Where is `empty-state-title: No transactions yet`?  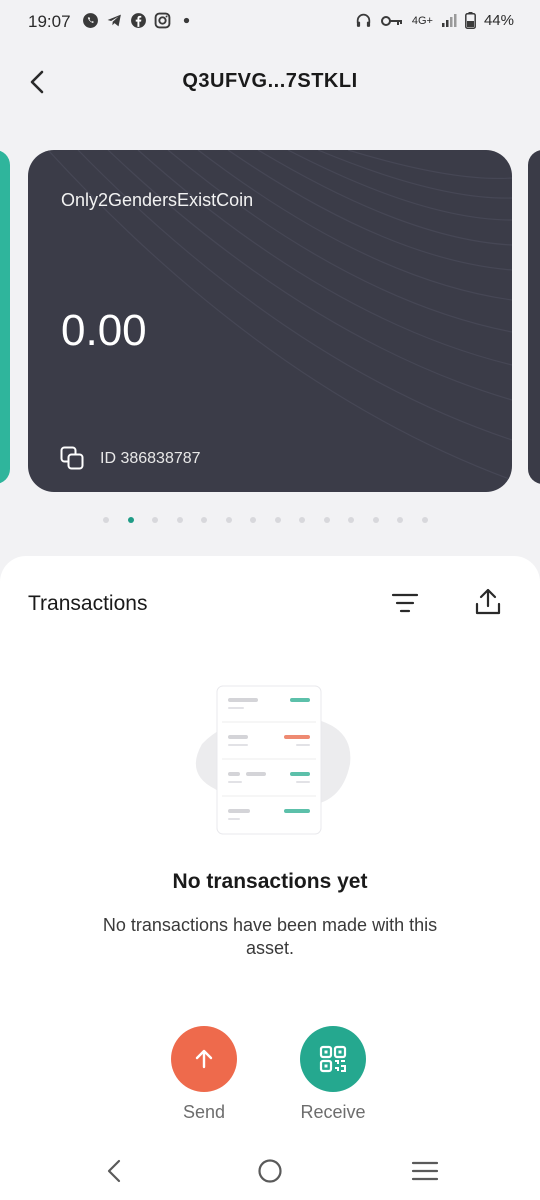 empty-state-title: No transactions yet is located at coordinates (270, 881).